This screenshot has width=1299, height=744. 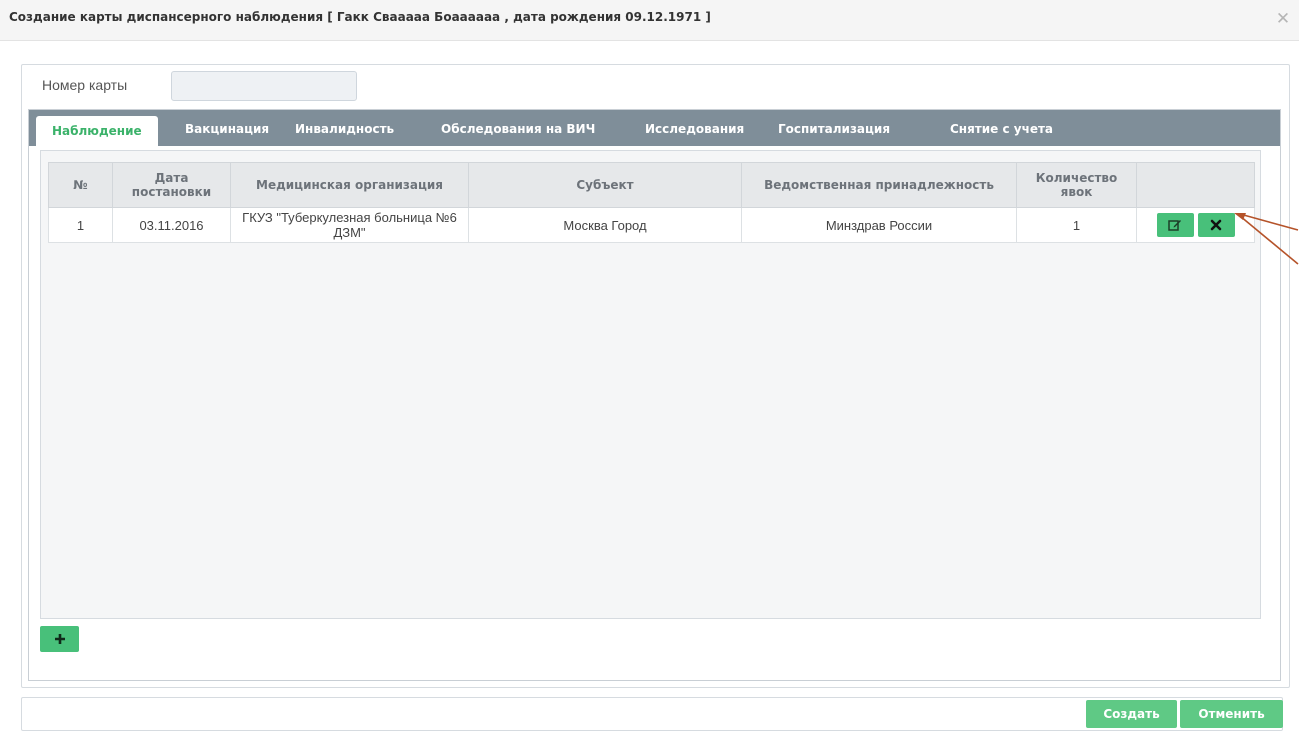 I want to click on column-header-organization: Медицинская организация, so click(x=349, y=185).